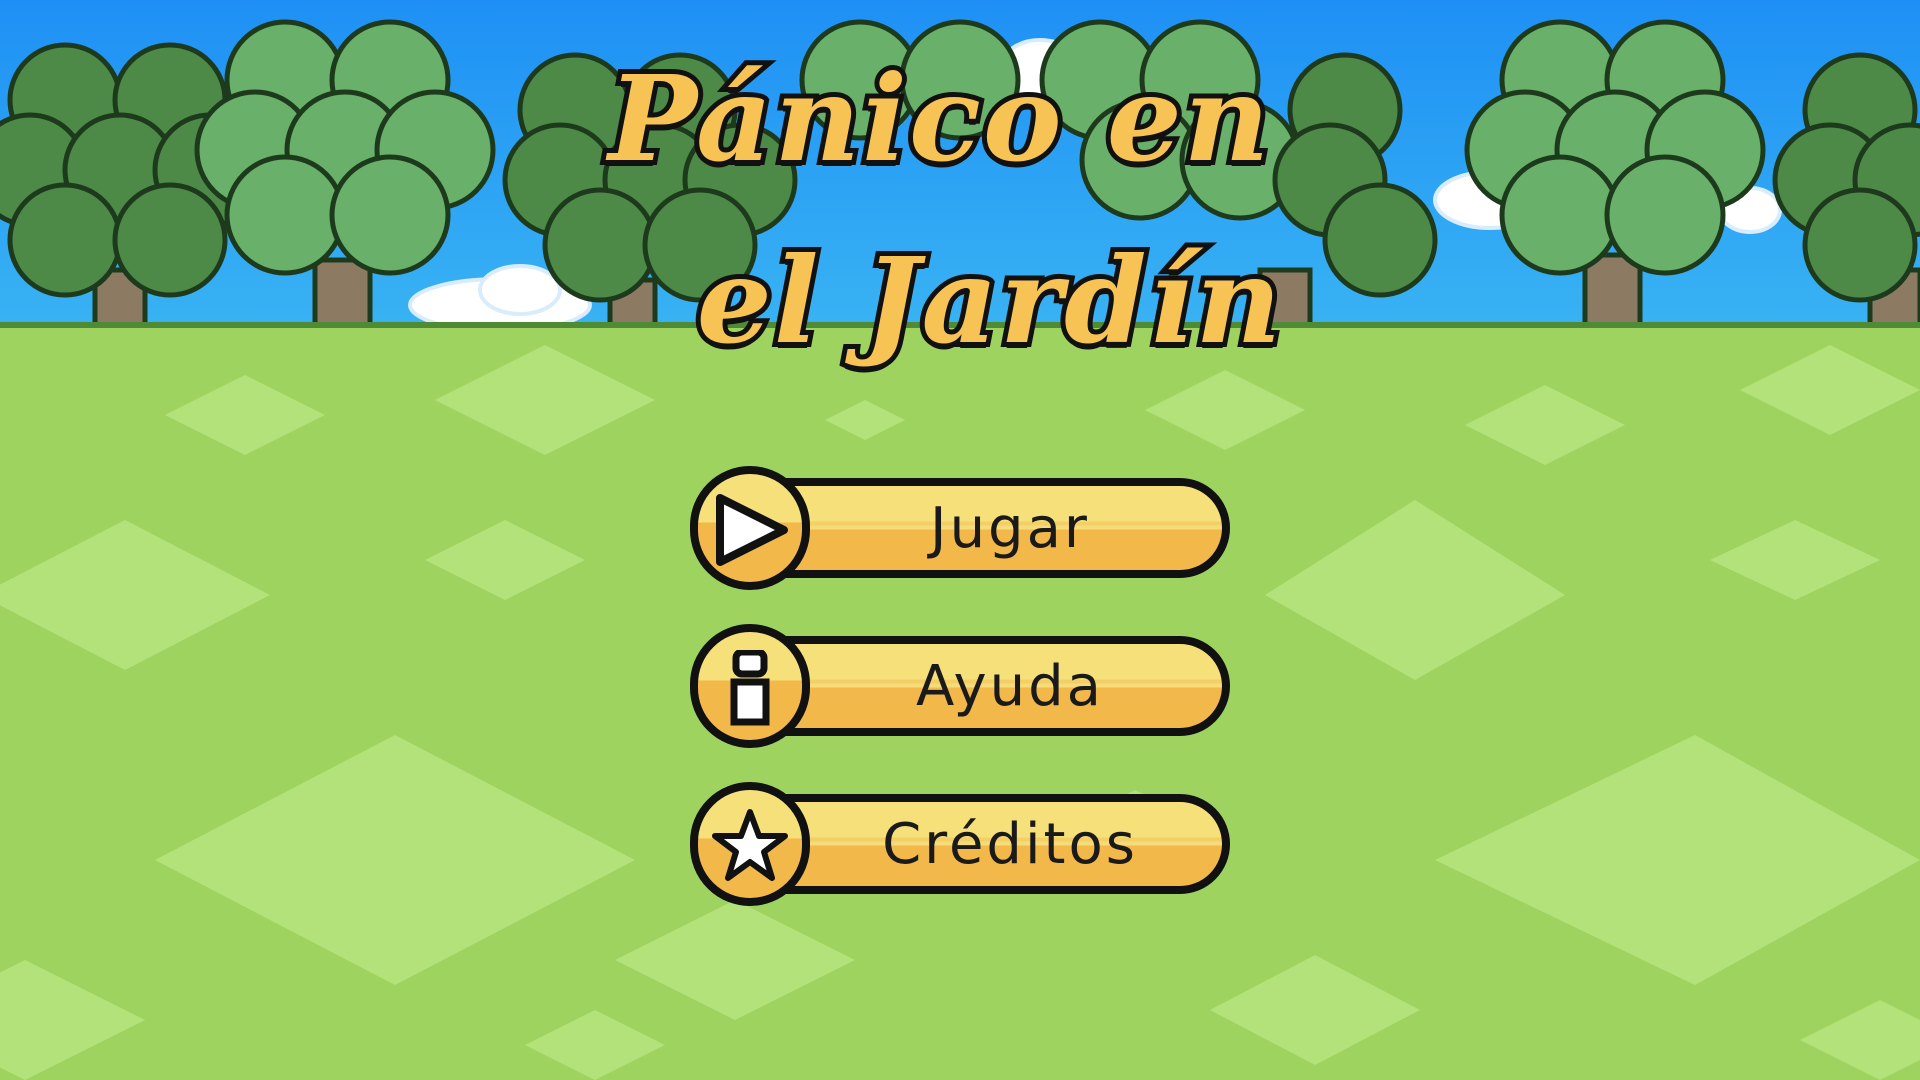 The image size is (1920, 1080). Describe the element at coordinates (1010, 844) in the screenshot. I see `credits-button-label: Créditos` at that location.